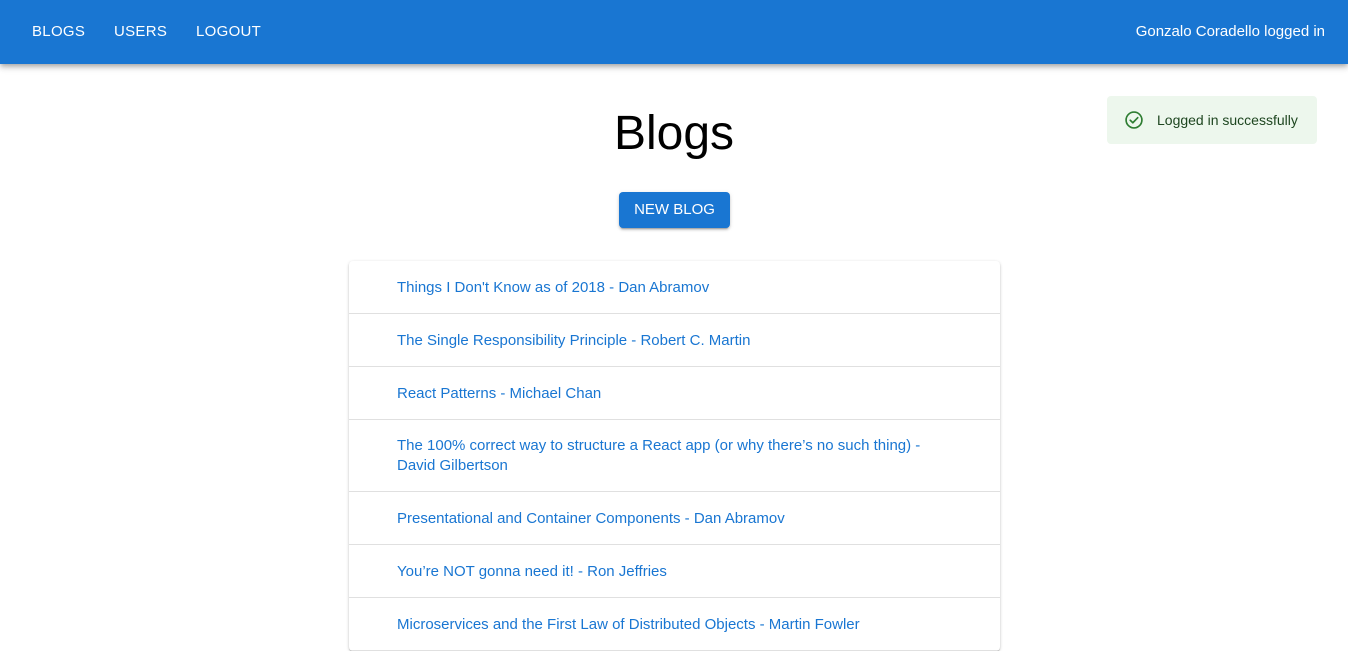  What do you see at coordinates (674, 210) in the screenshot?
I see `new-blog-button: NEW BLOG` at bounding box center [674, 210].